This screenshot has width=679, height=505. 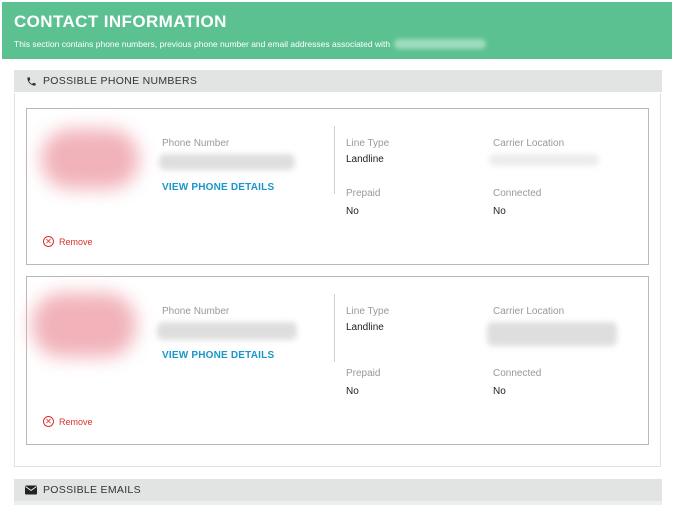 I want to click on redacted-name, so click(x=440, y=44).